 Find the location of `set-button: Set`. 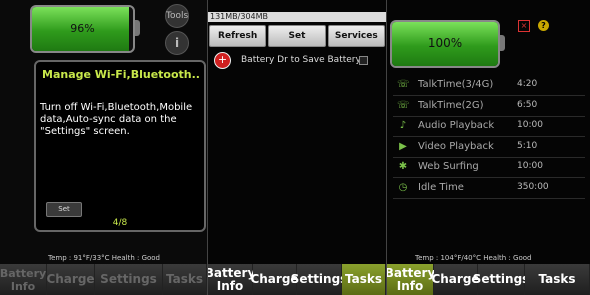

set-button: Set is located at coordinates (297, 36).